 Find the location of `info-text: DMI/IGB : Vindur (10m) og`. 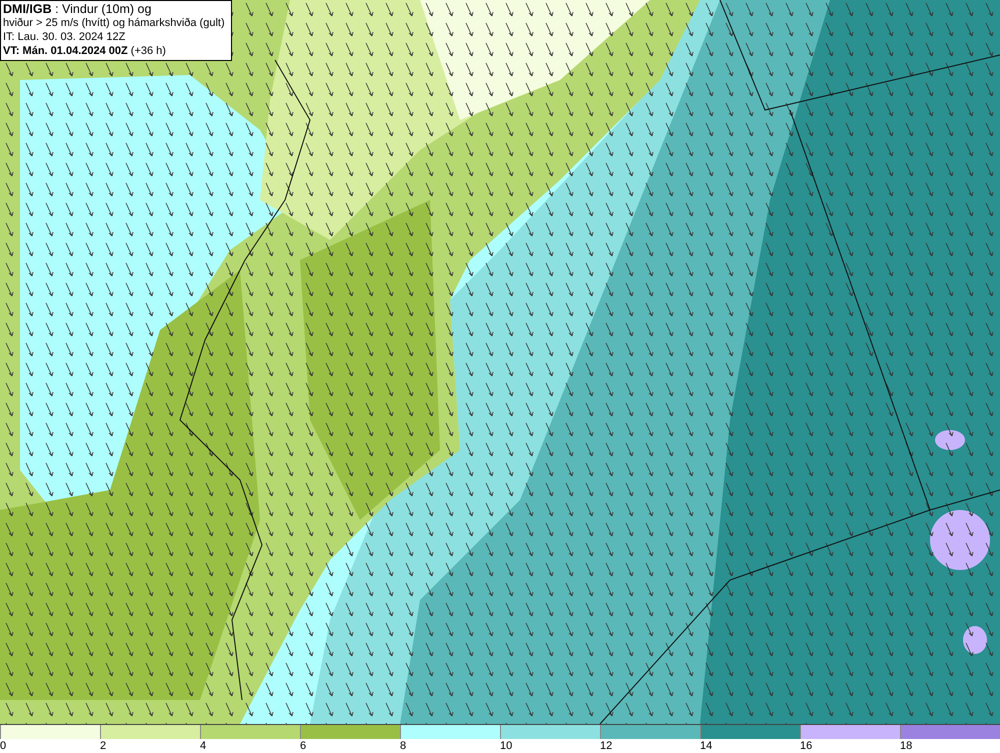

info-text: DMI/IGB : Vindur (10m) og is located at coordinates (77, 9).